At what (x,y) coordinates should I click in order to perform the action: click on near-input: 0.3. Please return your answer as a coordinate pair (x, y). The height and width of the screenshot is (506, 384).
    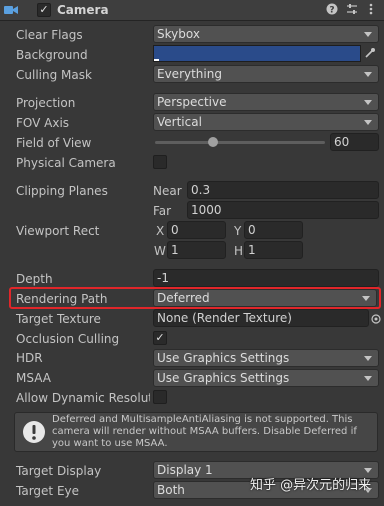
    Looking at the image, I should click on (283, 190).